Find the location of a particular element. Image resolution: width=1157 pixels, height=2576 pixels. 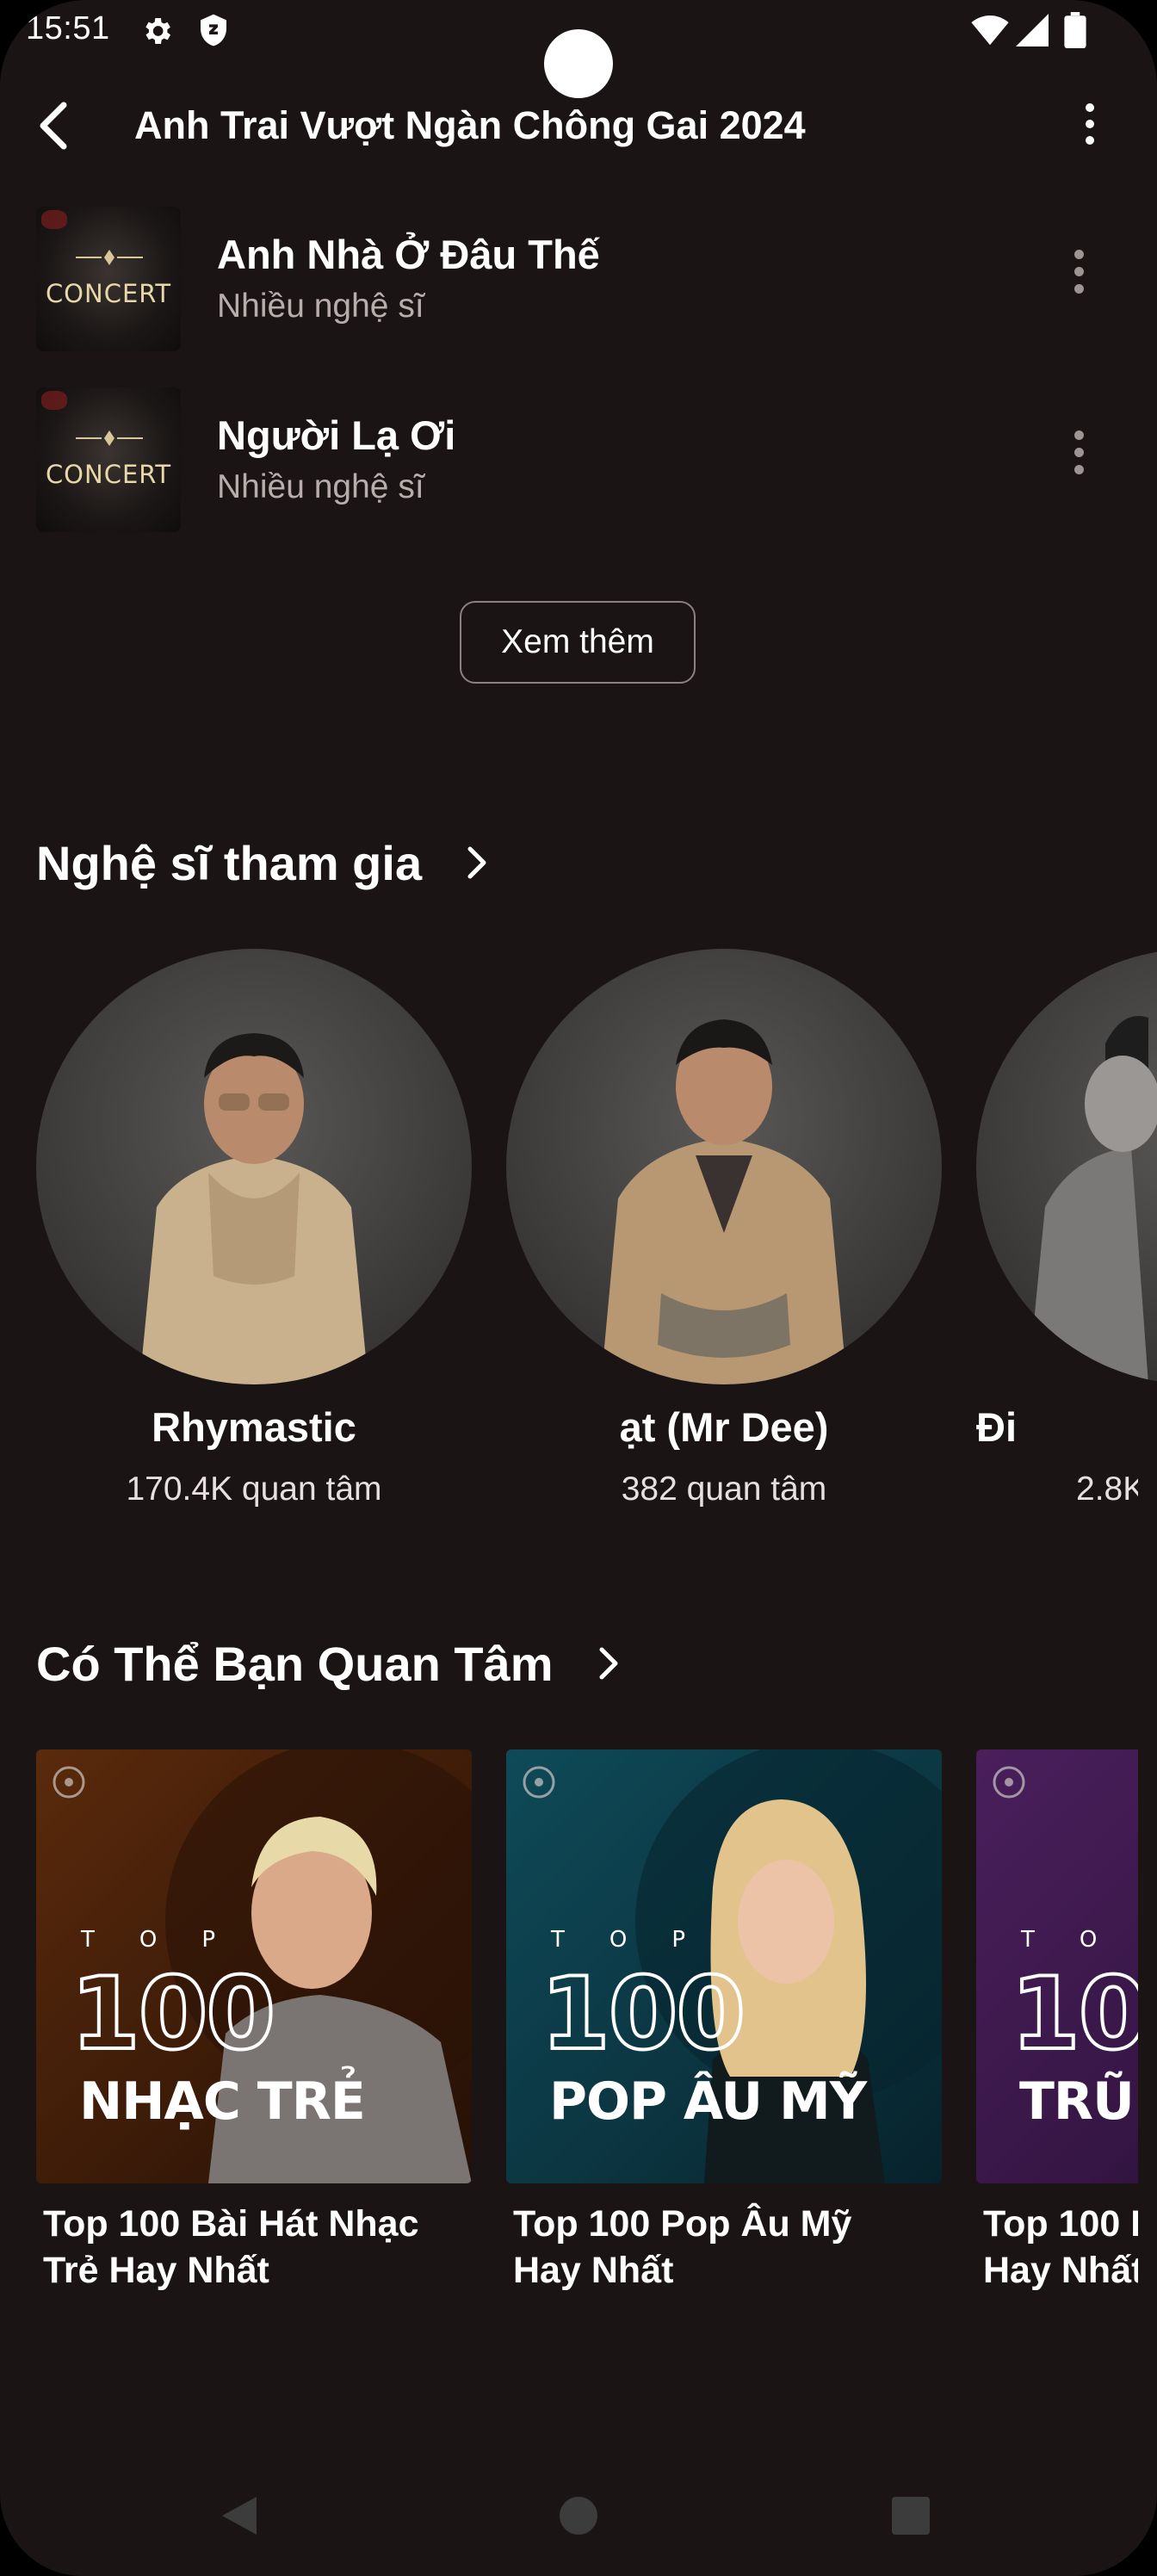

song-row: CONCERT Người Lạ Ơi Nhiều nghệ sĩ is located at coordinates (579, 461).